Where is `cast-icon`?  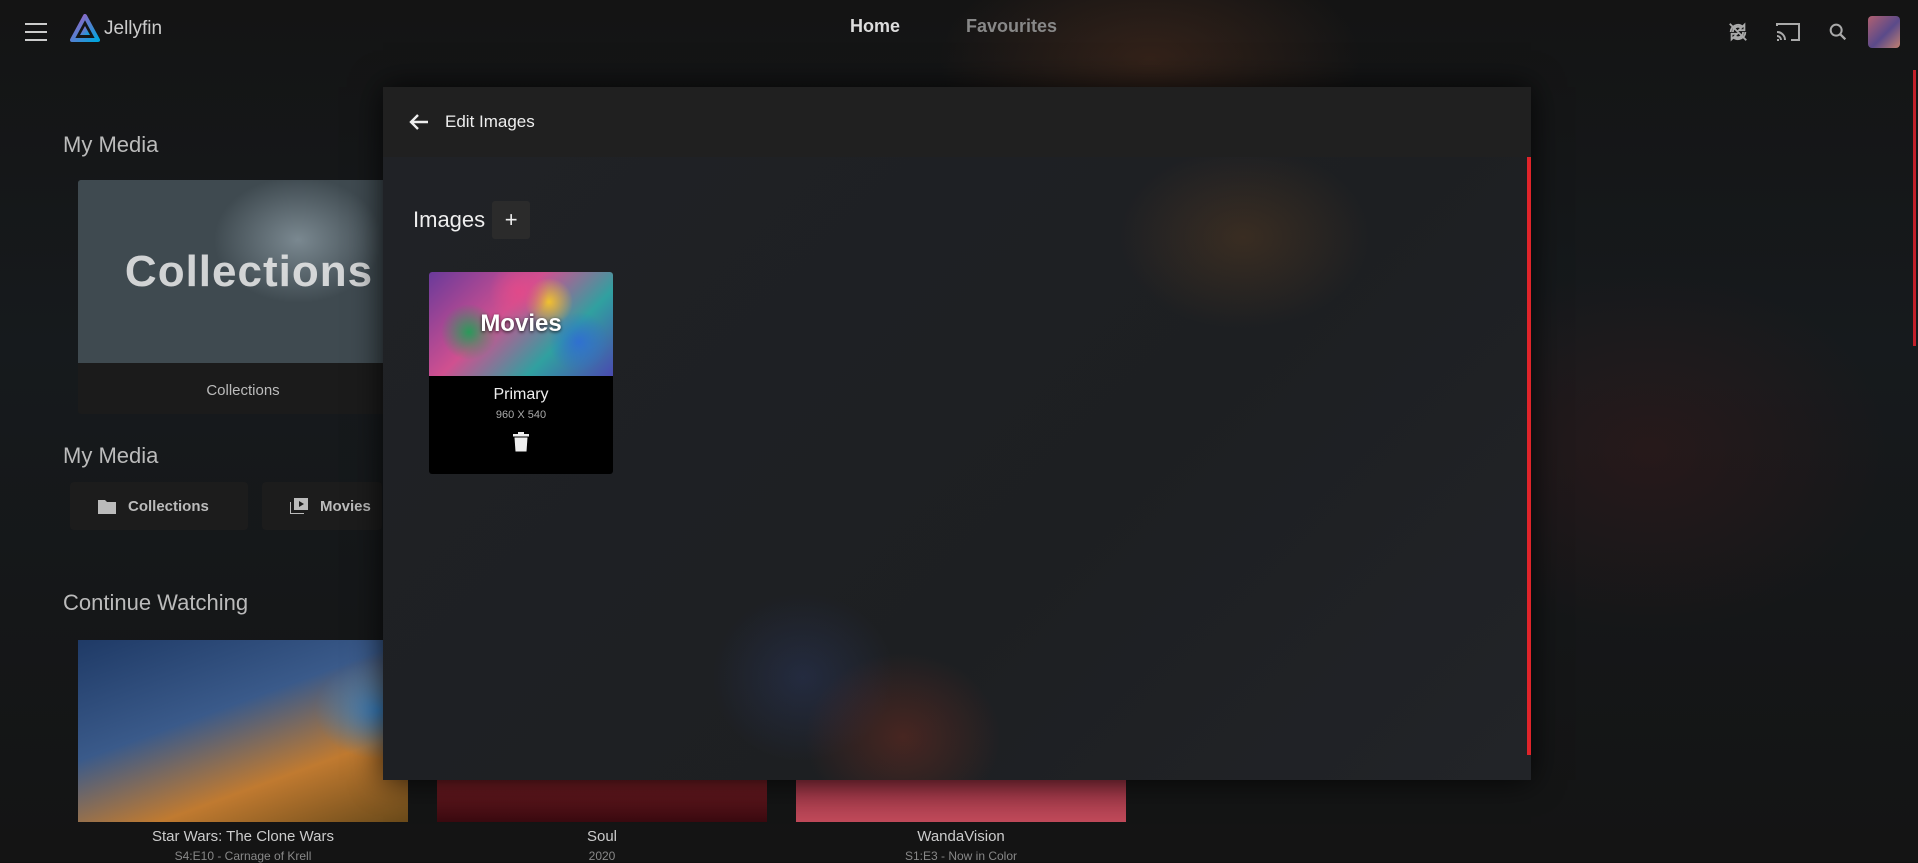
cast-icon is located at coordinates (1788, 32).